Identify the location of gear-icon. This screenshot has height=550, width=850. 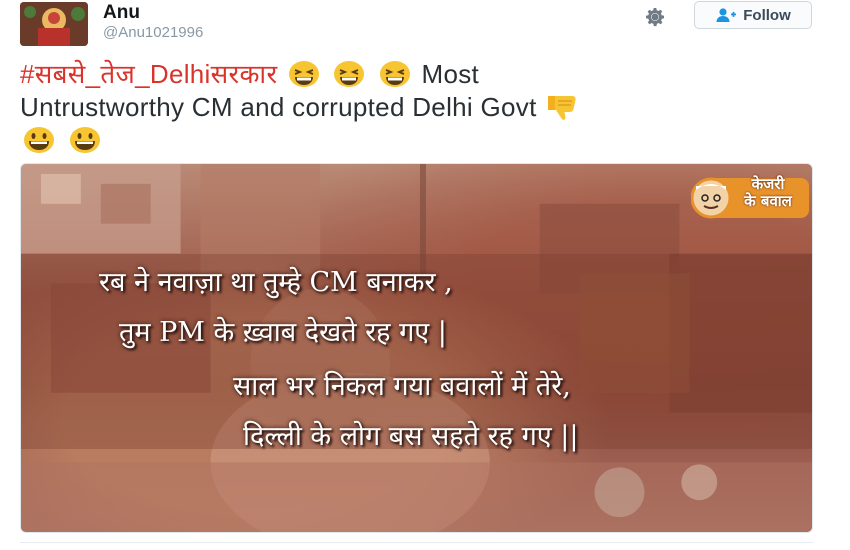
(655, 17).